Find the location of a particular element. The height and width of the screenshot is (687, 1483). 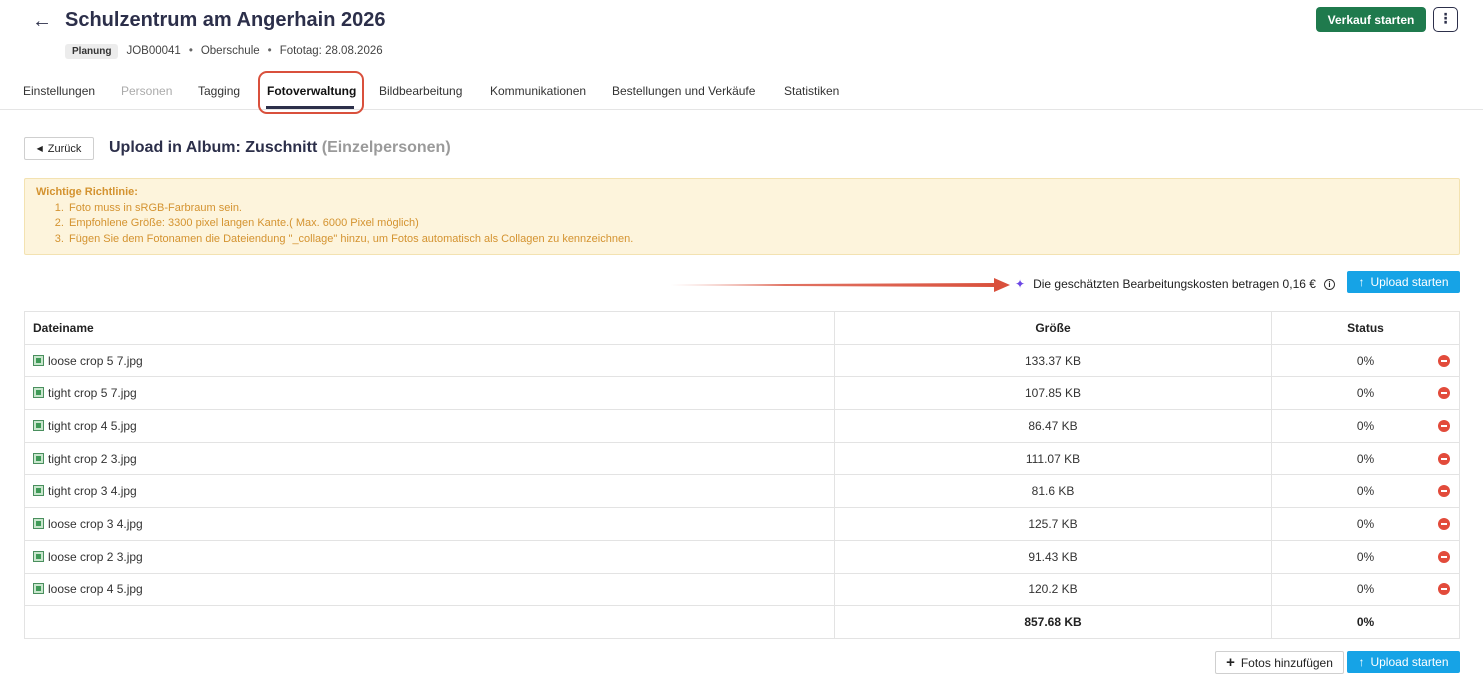

back-button: ◀ Zurück is located at coordinates (59, 148).